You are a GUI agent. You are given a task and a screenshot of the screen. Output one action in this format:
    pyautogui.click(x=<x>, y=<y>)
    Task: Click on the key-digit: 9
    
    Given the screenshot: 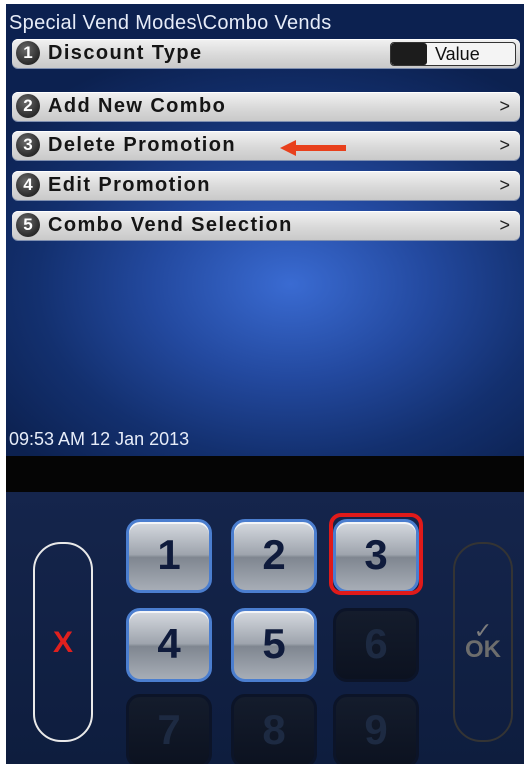 What is the action you would take?
    pyautogui.click(x=376, y=729)
    